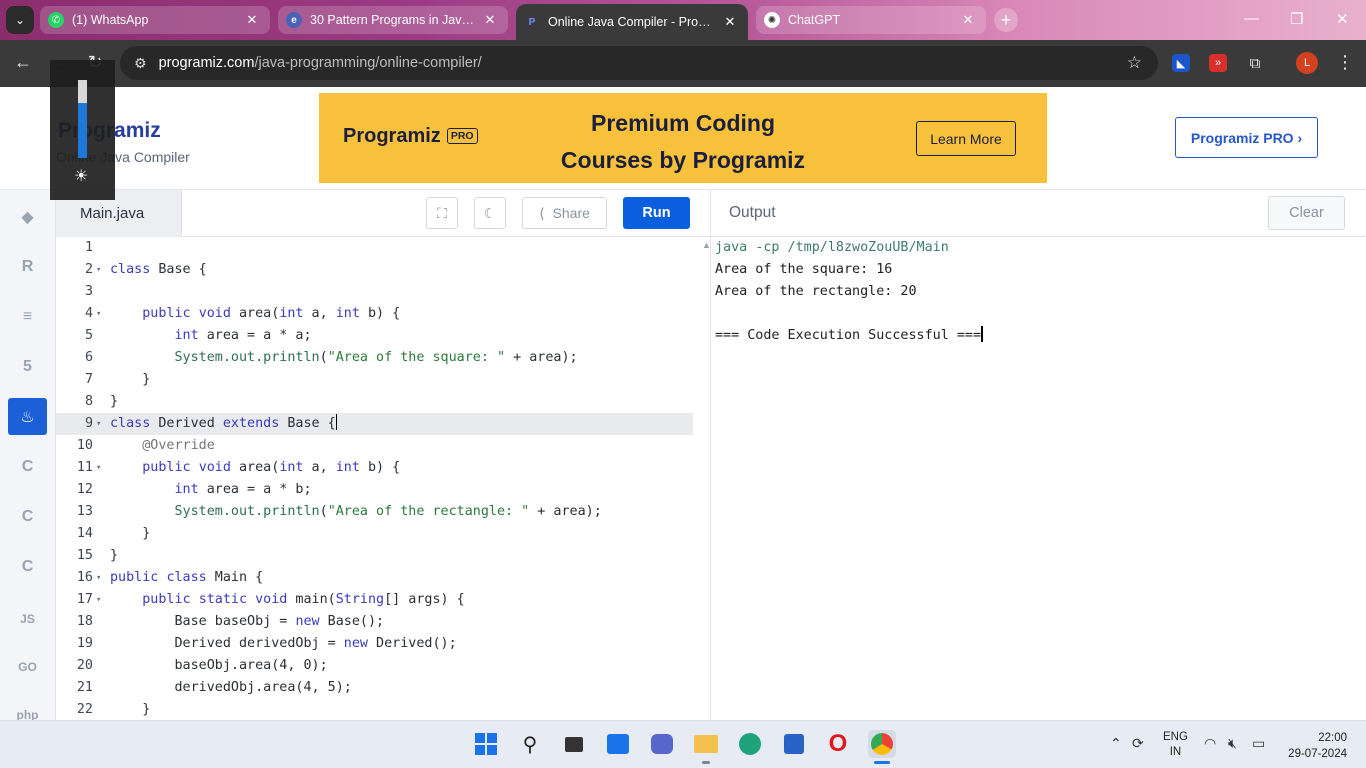 The height and width of the screenshot is (768, 1366). What do you see at coordinates (618, 744) in the screenshot?
I see `widgets-icon` at bounding box center [618, 744].